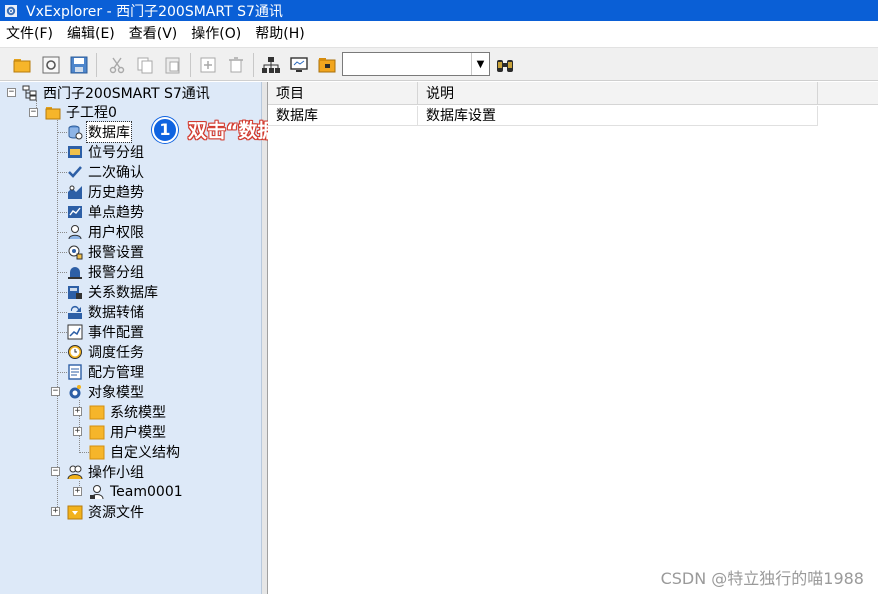 This screenshot has width=878, height=594. I want to click on list-header: 项目 说明, so click(573, 93).